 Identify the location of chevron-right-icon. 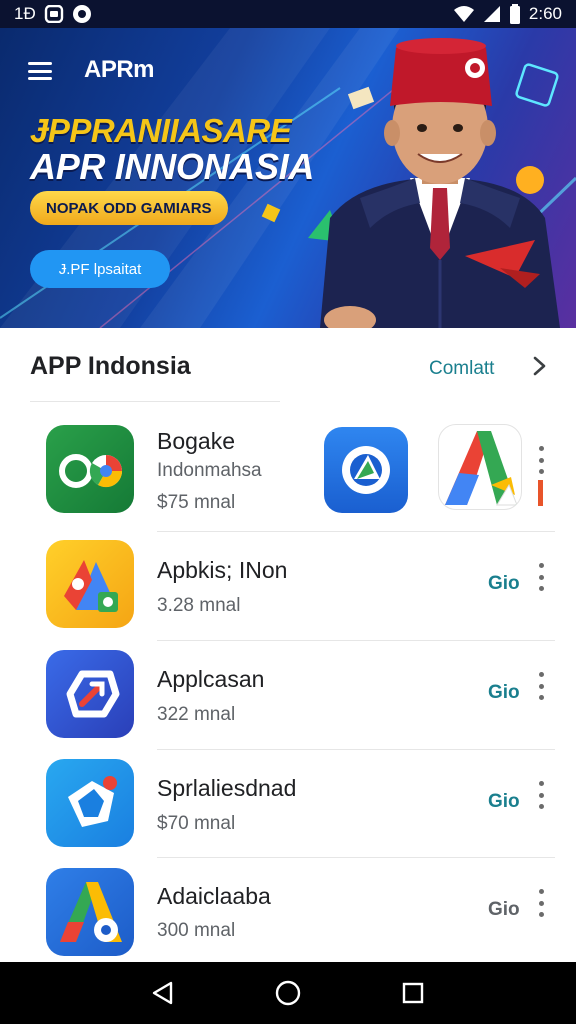
(539, 366).